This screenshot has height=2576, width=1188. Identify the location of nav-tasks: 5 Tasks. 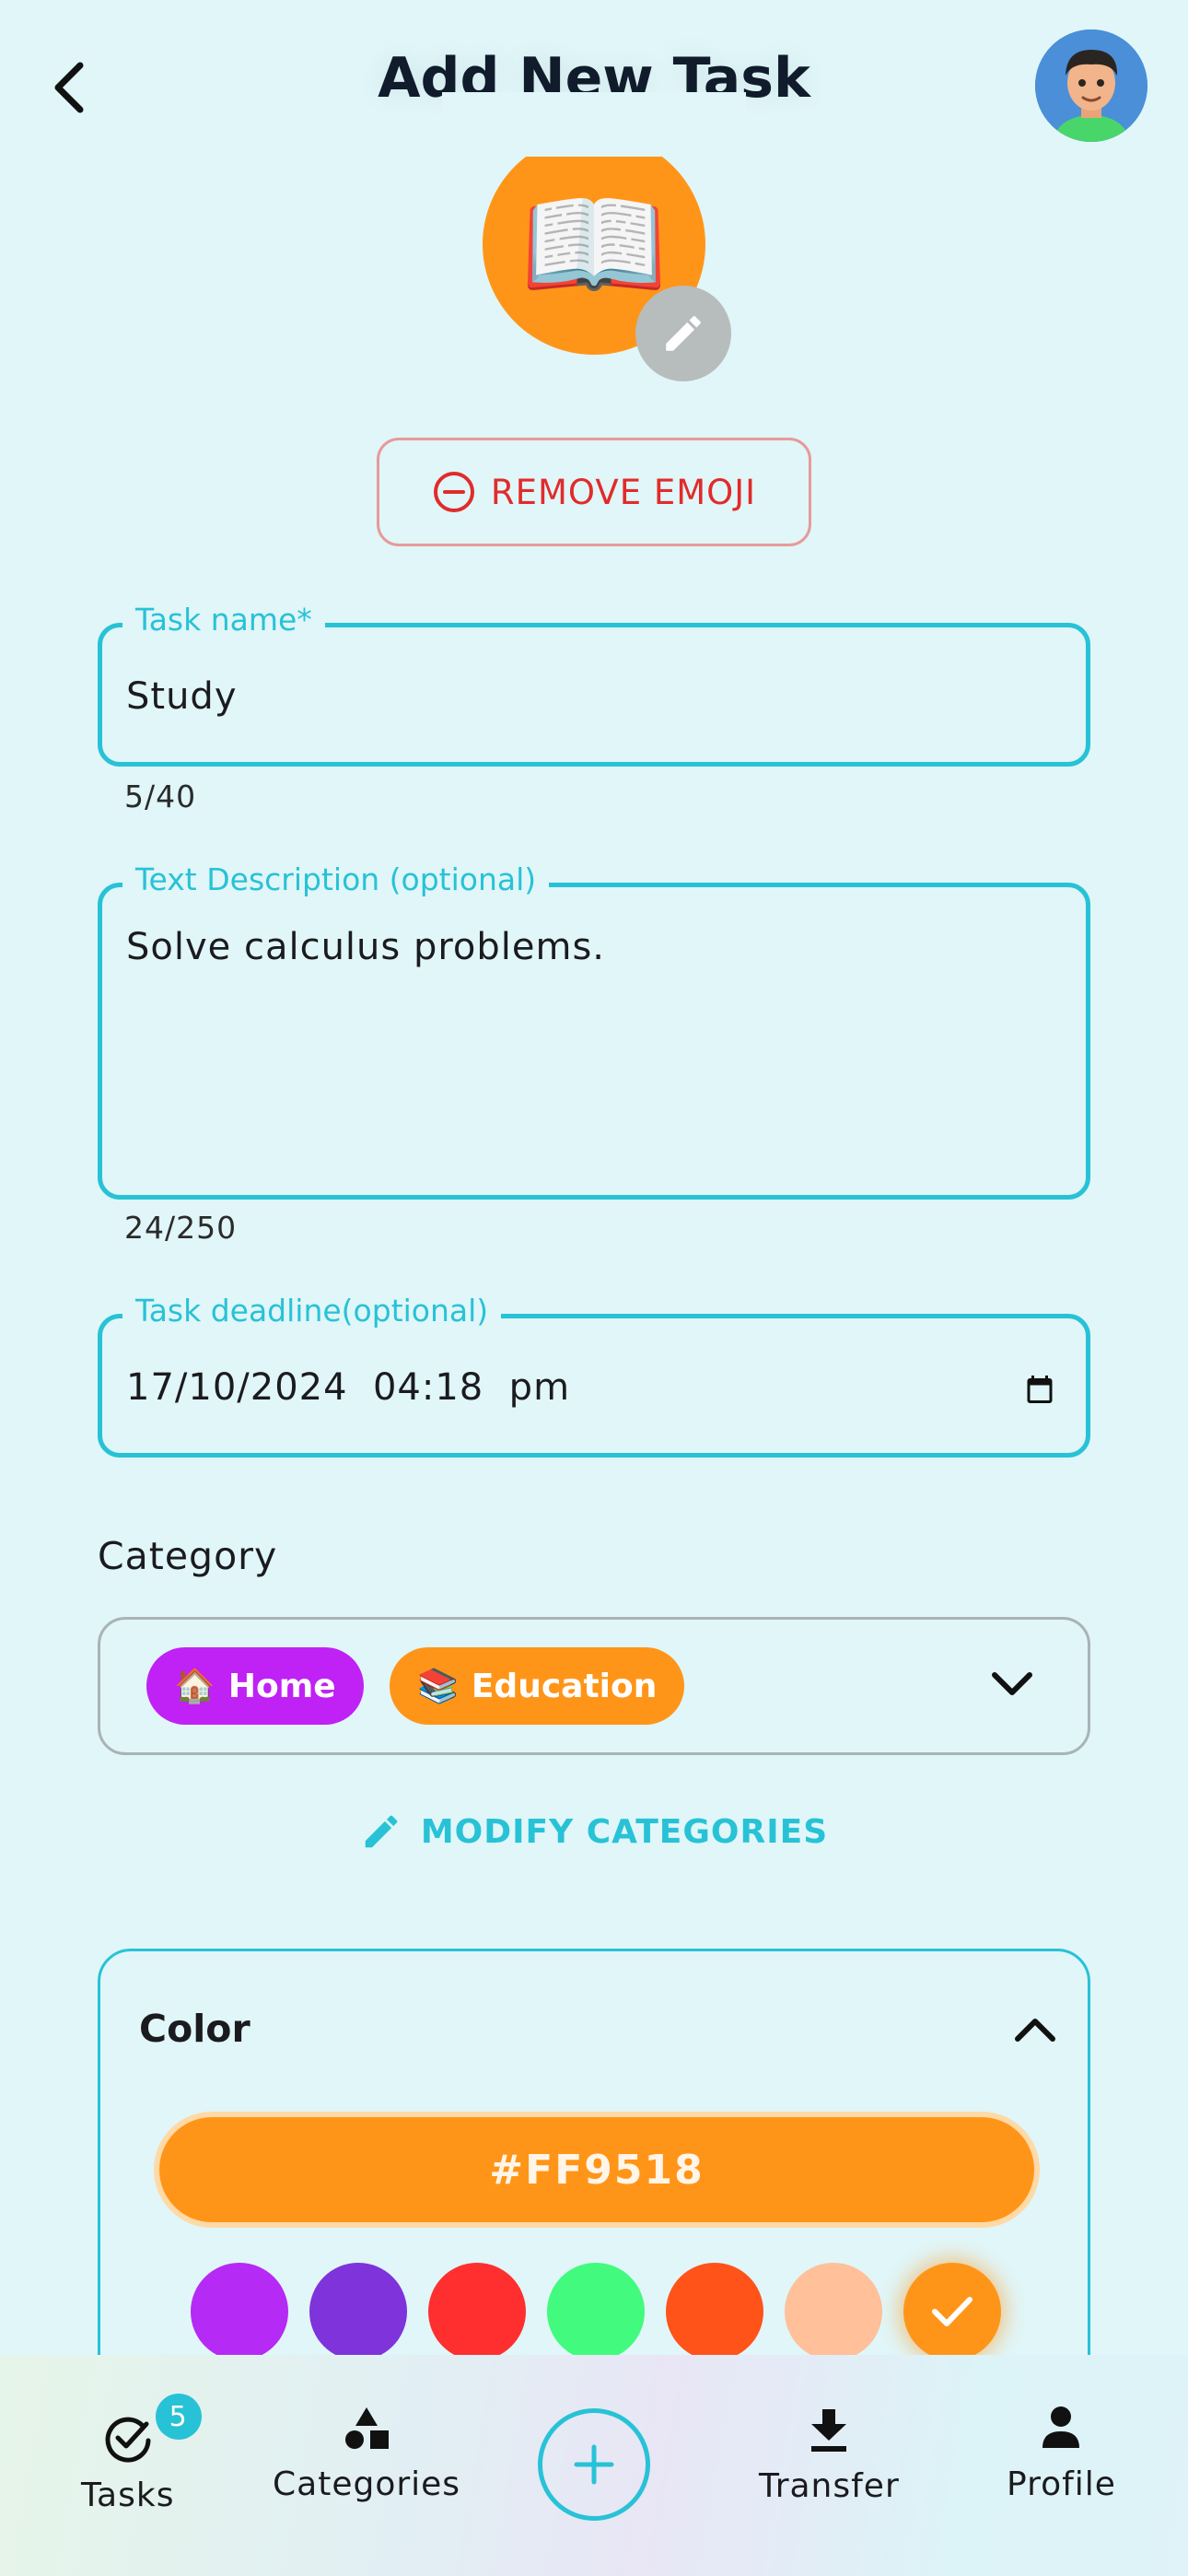
(141, 2454).